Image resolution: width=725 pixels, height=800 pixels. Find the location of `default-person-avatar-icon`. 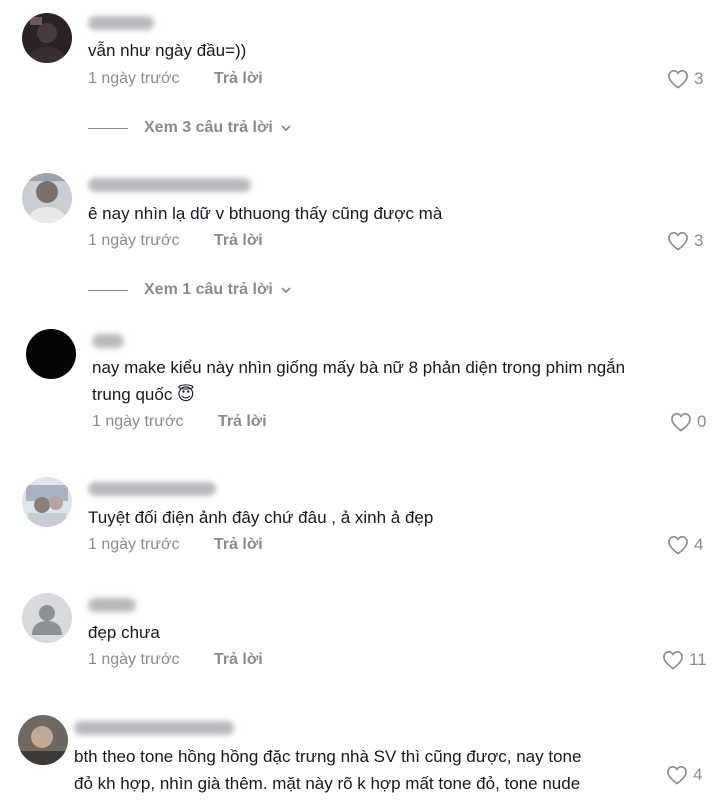

default-person-avatar-icon is located at coordinates (47, 618).